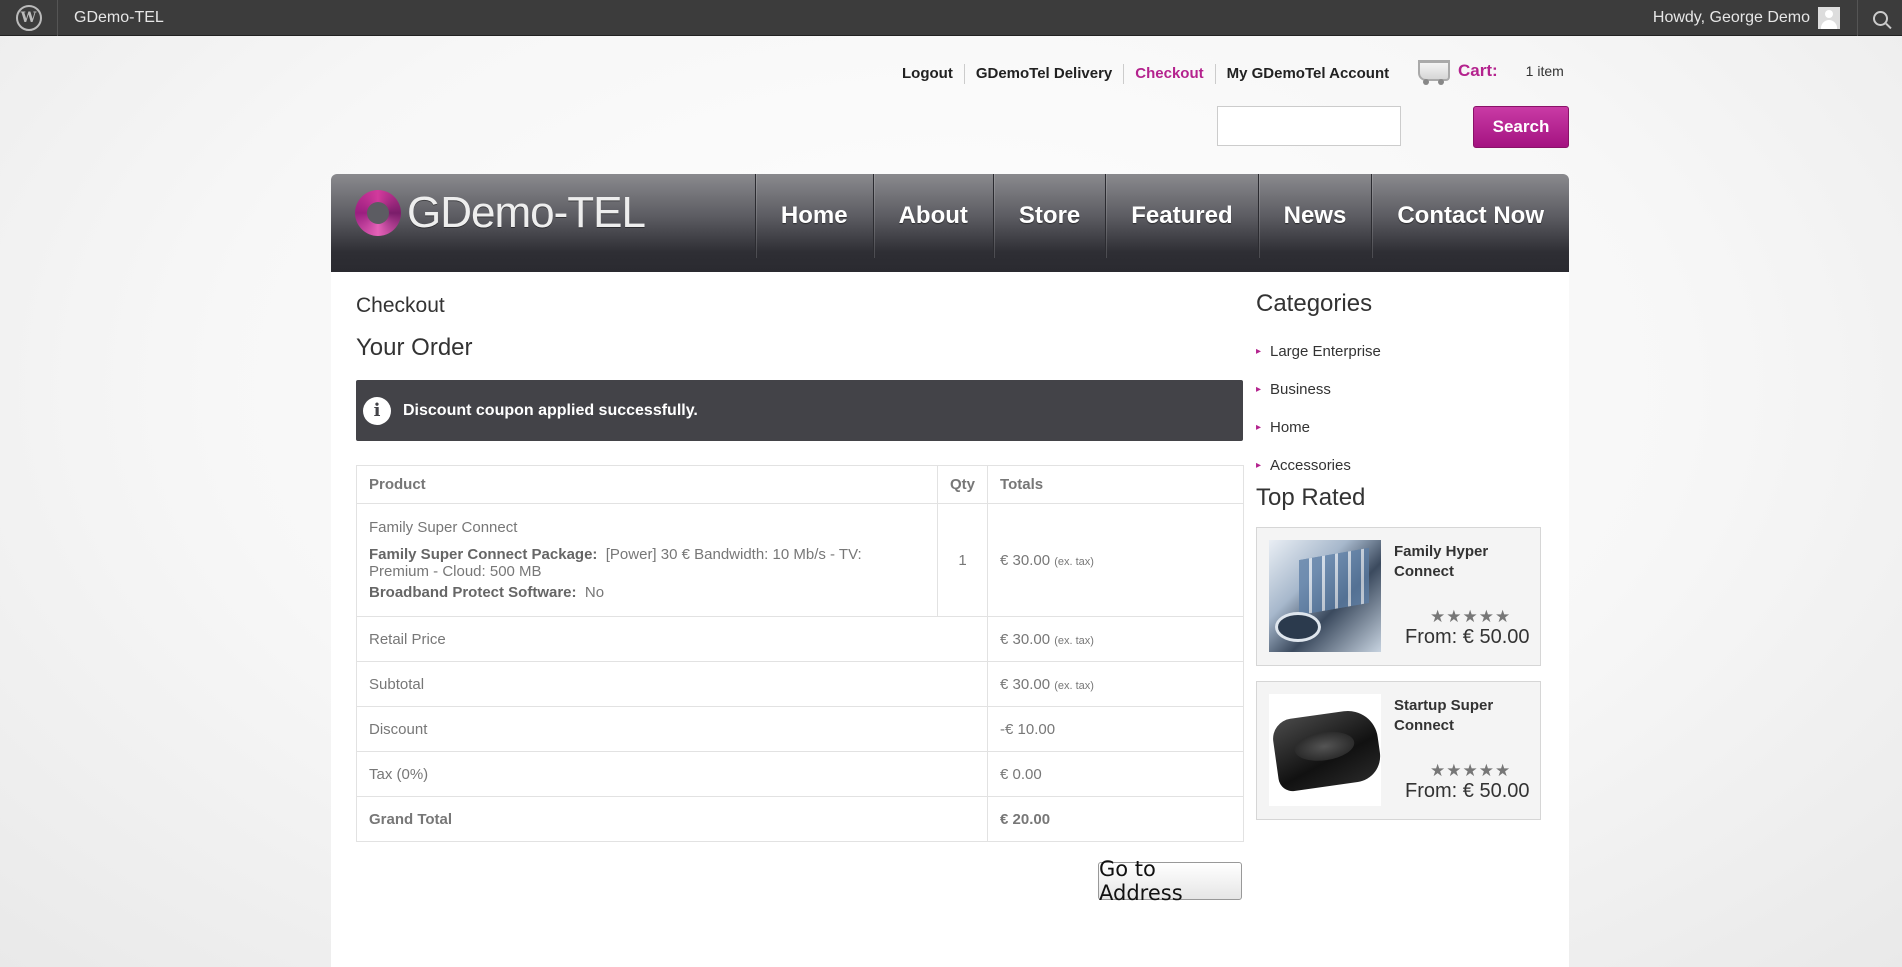 Image resolution: width=1902 pixels, height=967 pixels. Describe the element at coordinates (414, 347) in the screenshot. I see `page-title: Your Order` at that location.